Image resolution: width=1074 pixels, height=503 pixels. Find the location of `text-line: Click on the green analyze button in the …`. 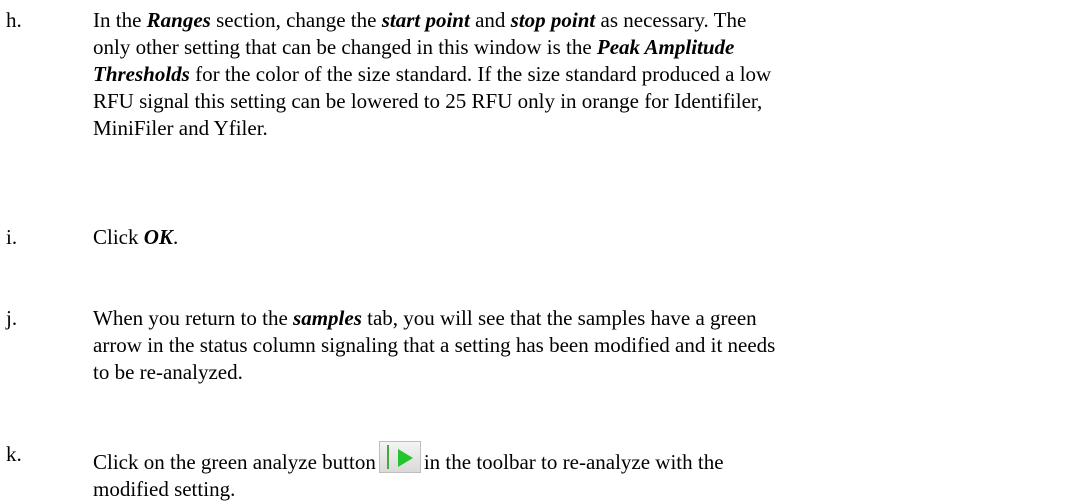

text-line: Click on the green analyze button in the … is located at coordinates (575, 458).